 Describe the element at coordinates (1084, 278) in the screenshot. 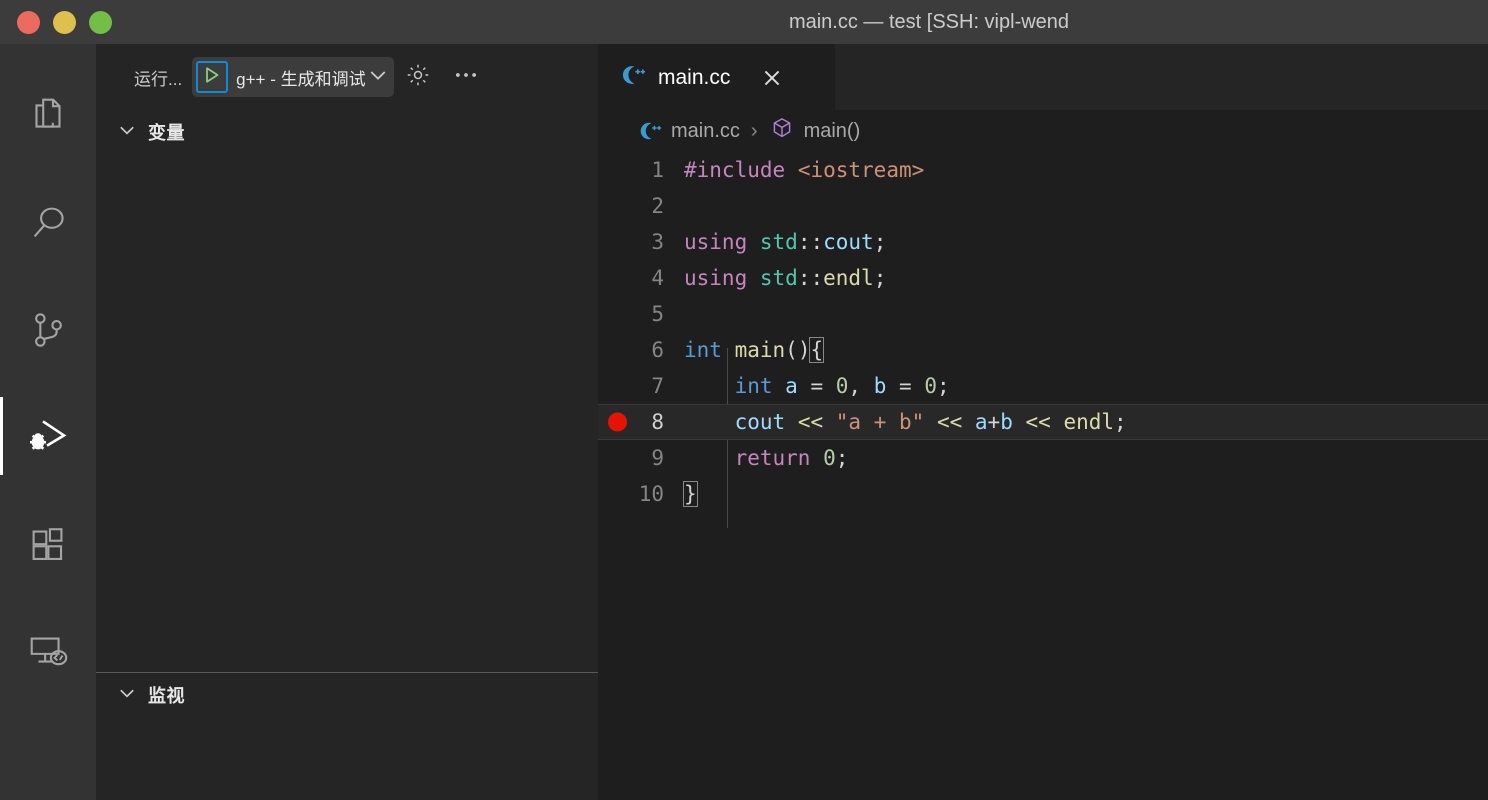

I see `code-line-content: using std::endl;` at that location.